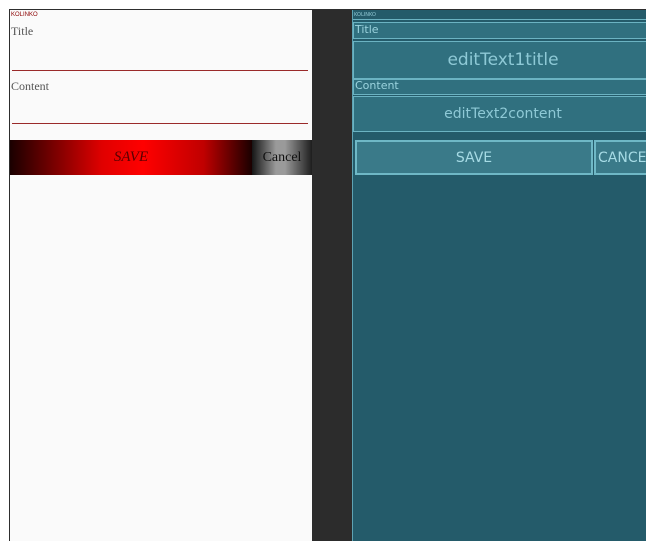 The width and height of the screenshot is (646, 541). I want to click on blueprint-content-label-box: Content, so click(499, 87).